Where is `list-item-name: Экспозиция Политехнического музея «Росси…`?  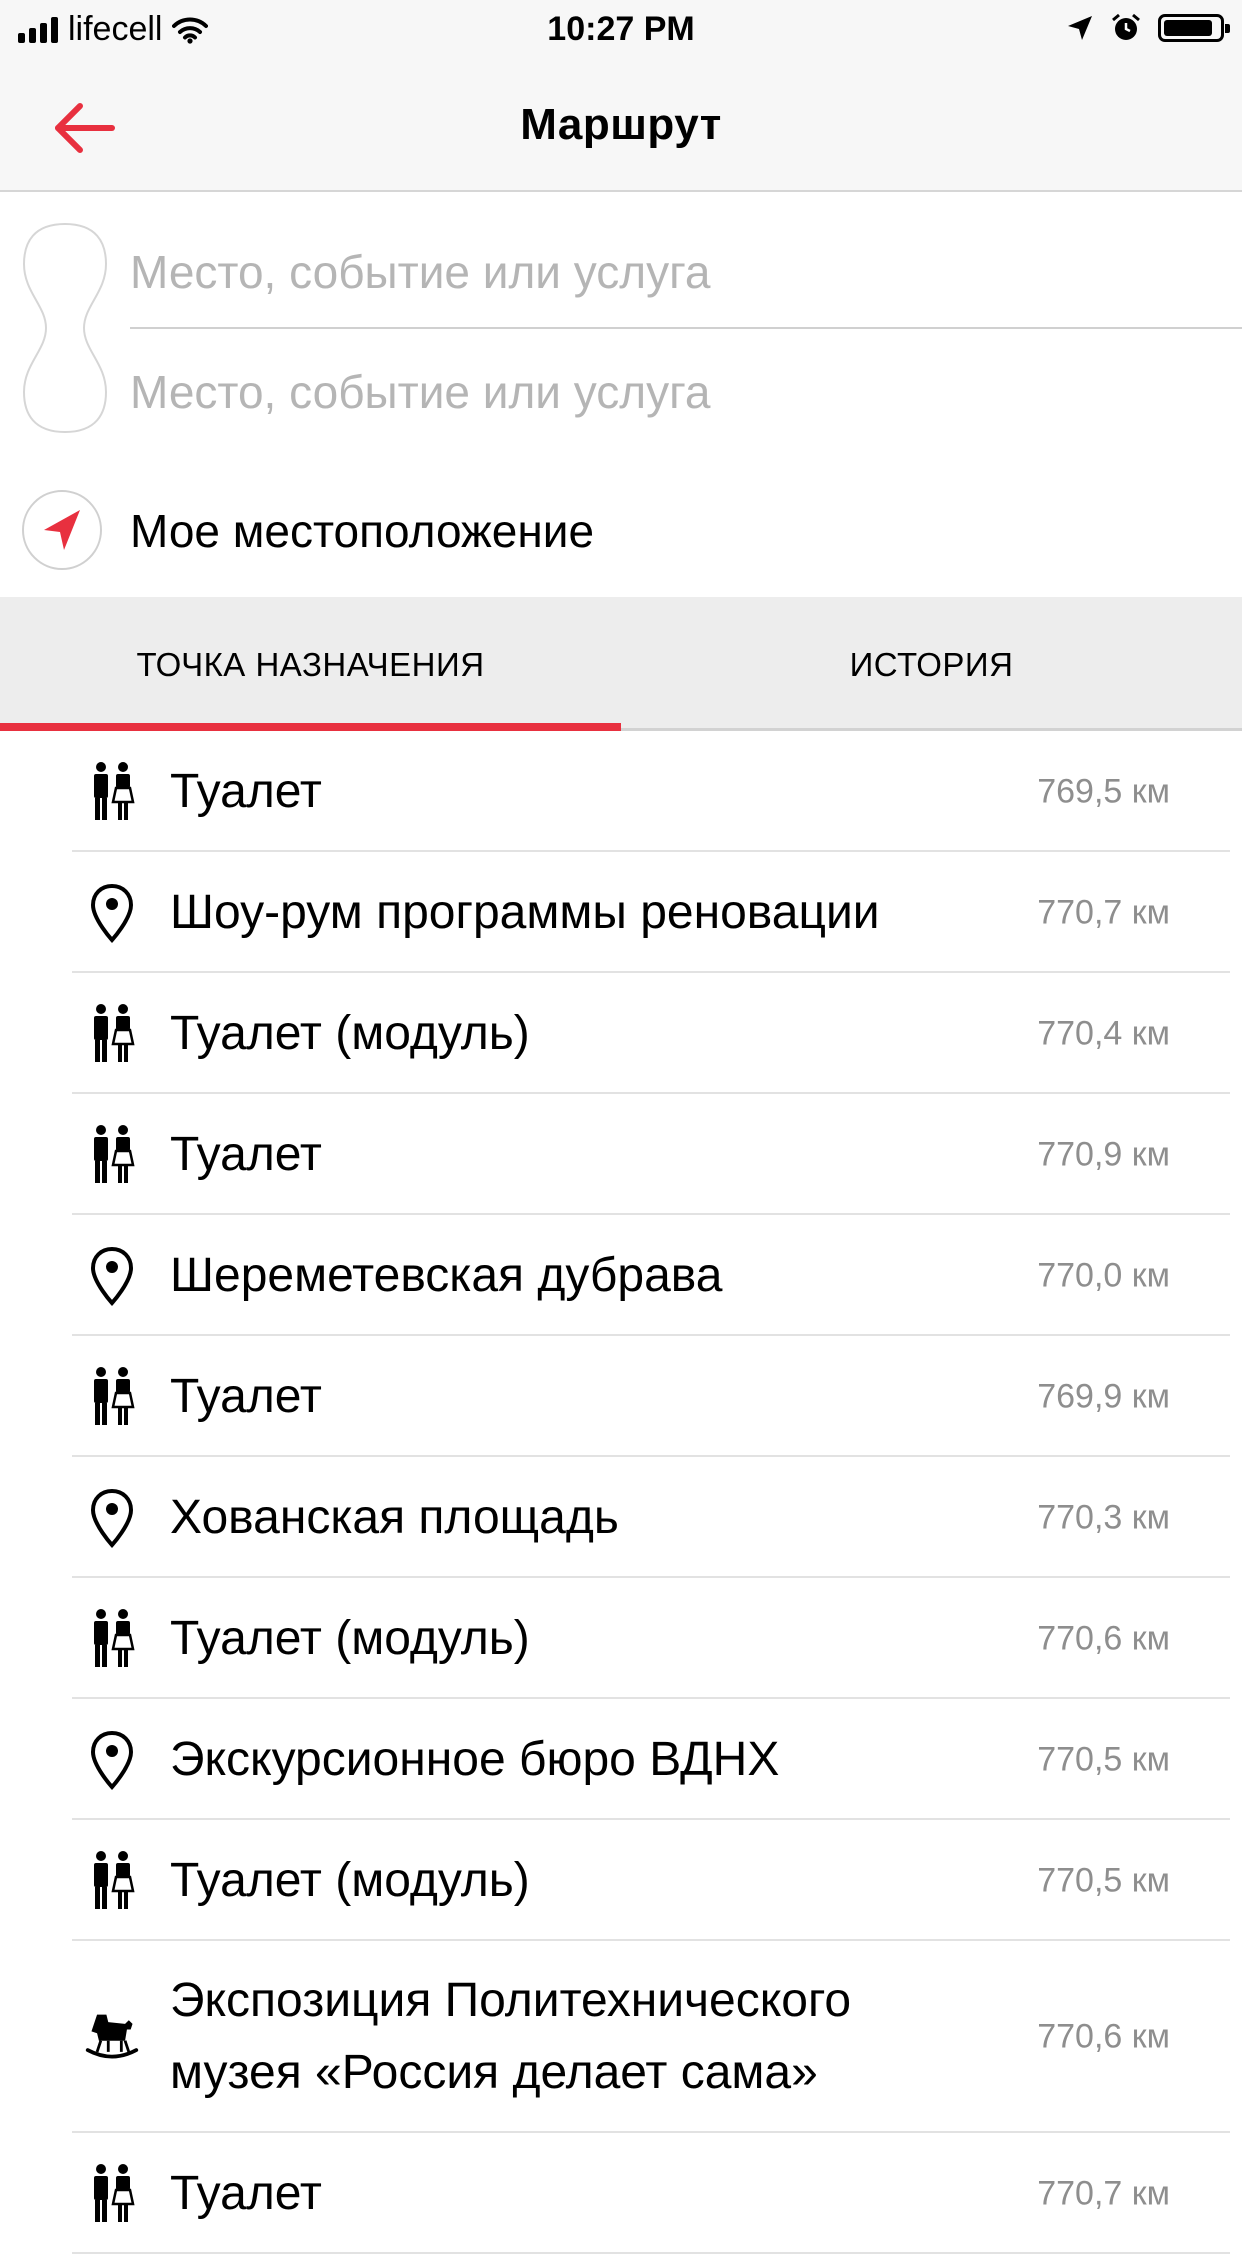 list-item-name: Экспозиция Политехнического музея «Росси… is located at coordinates (511, 2036).